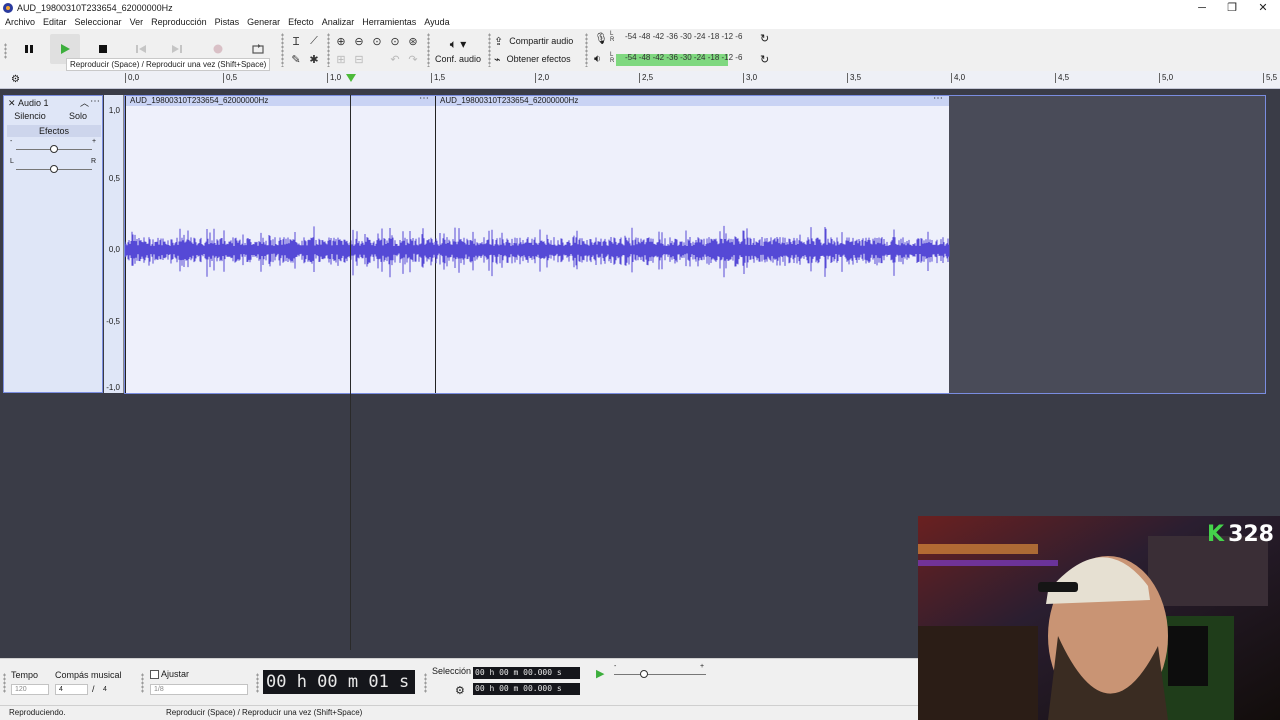  Describe the element at coordinates (615, 666) in the screenshot. I see `speed-minus-label: -` at that location.